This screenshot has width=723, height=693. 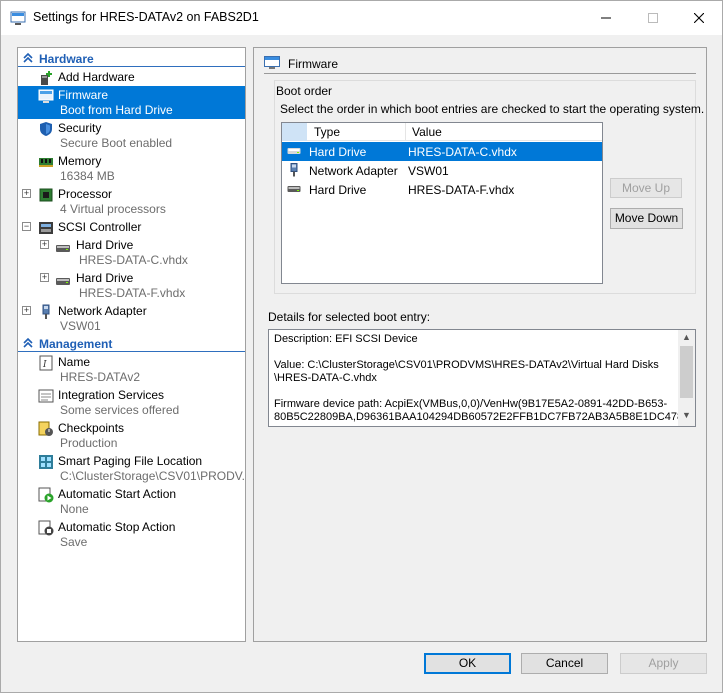 I want to click on integration-services-icon, so click(x=46, y=396).